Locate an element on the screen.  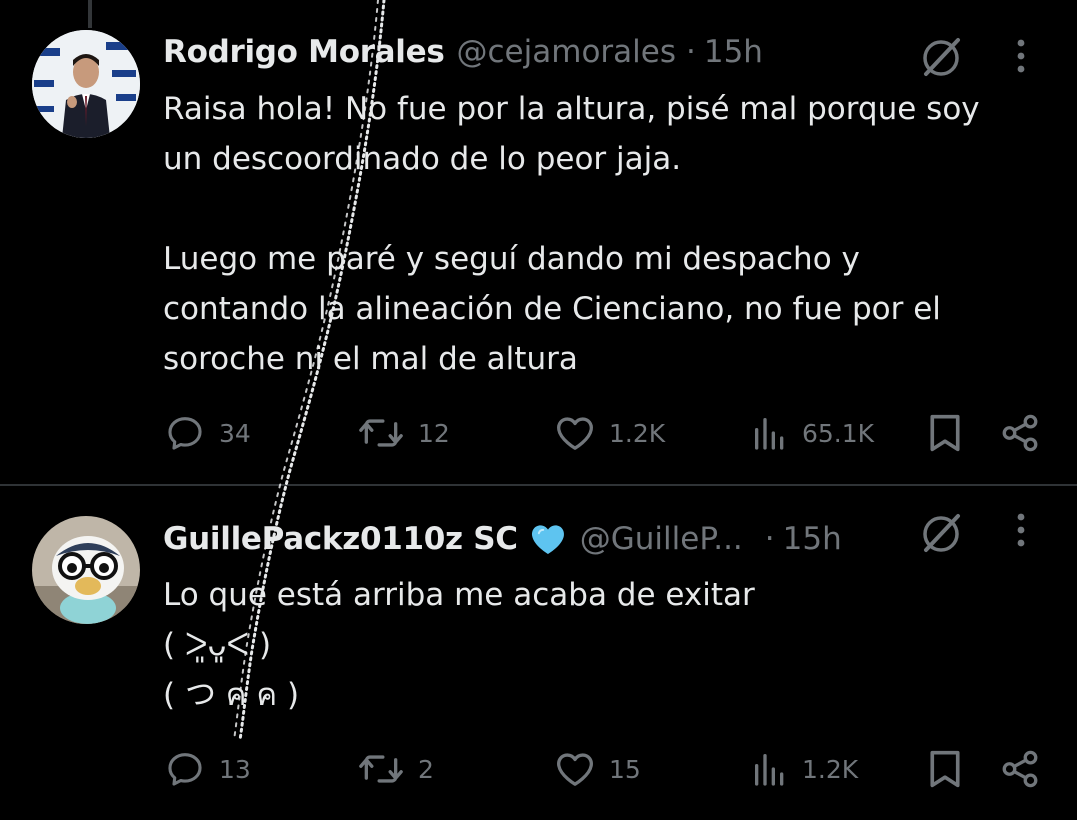
display-name: Rodrigo Morales is located at coordinates (304, 52).